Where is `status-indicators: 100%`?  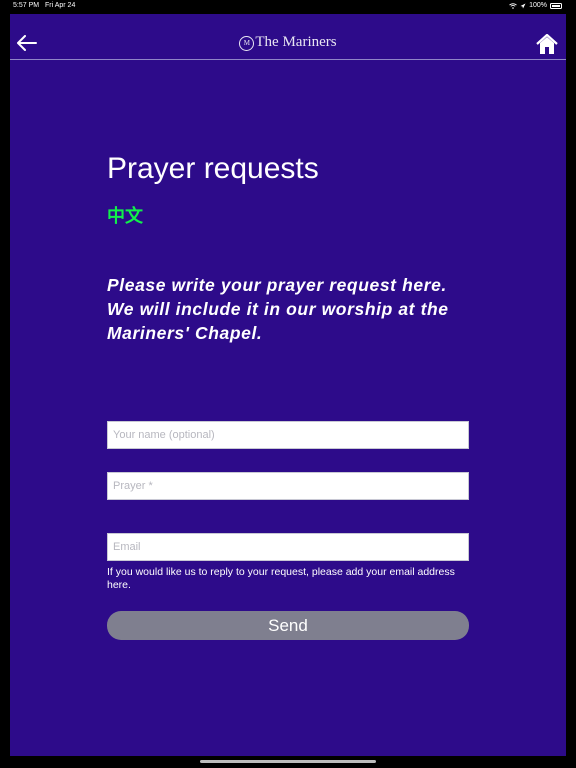 status-indicators: 100% is located at coordinates (535, 6).